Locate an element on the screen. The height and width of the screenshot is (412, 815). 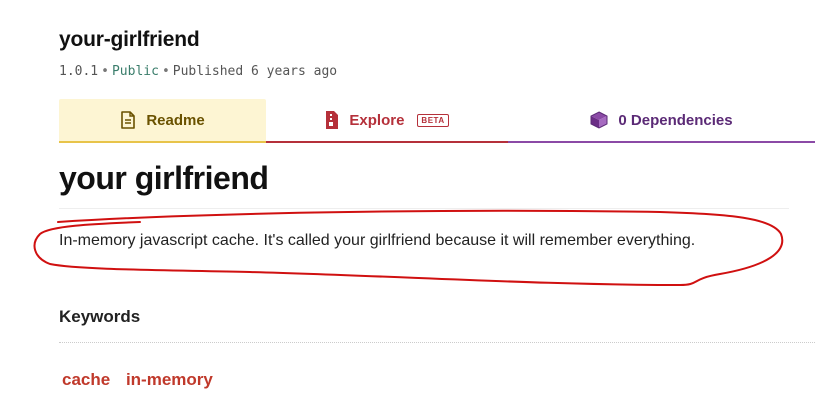
beta-badge: BETA is located at coordinates (433, 120).